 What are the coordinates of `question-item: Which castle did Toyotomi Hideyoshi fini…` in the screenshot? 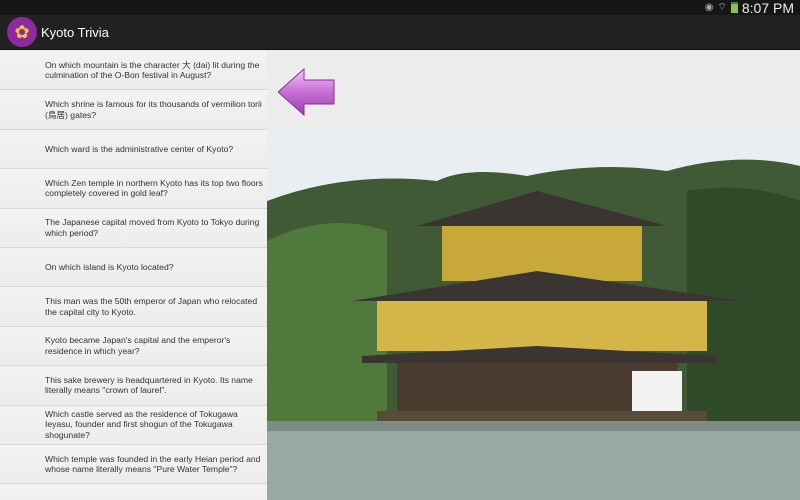 It's located at (133, 492).